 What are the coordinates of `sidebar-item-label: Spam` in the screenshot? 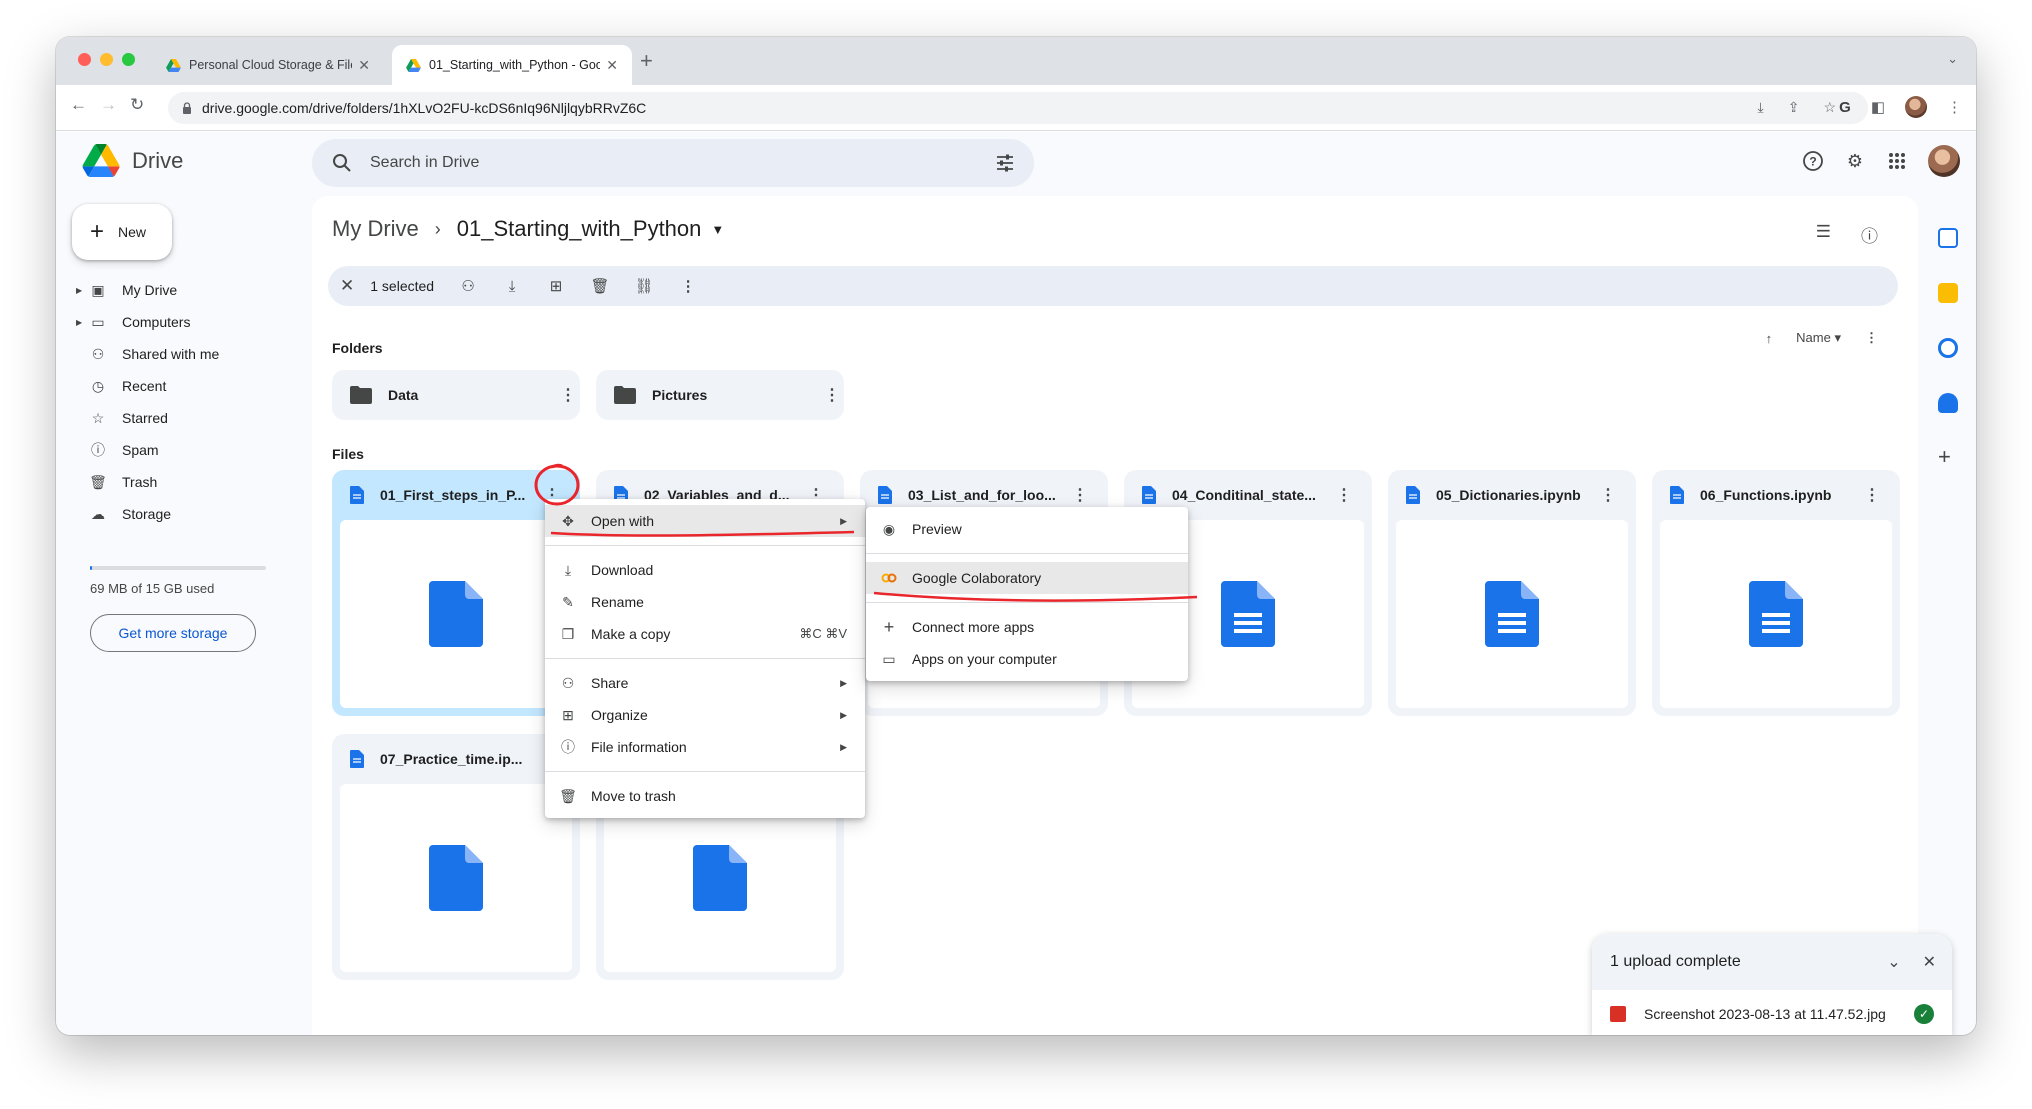 It's located at (140, 450).